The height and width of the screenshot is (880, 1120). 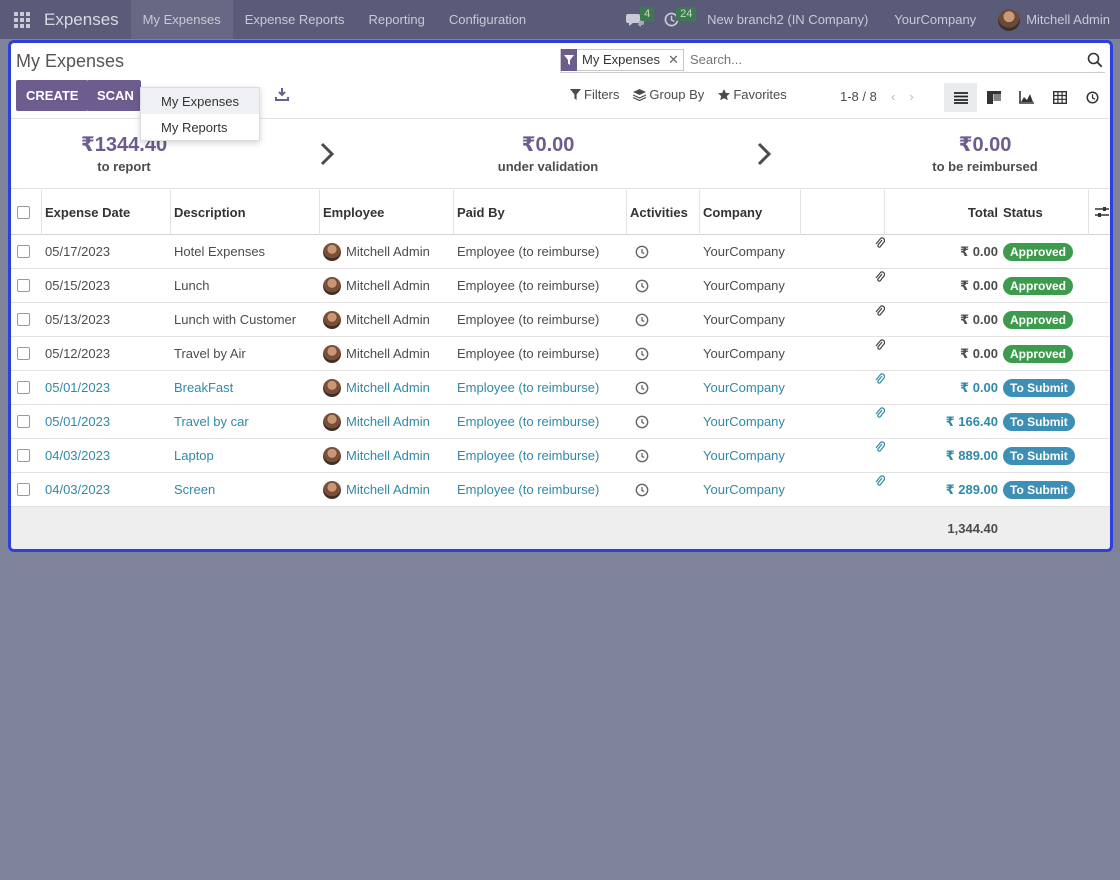 I want to click on summary-under-validation: ₹0.00 under validation, so click(x=548, y=153).